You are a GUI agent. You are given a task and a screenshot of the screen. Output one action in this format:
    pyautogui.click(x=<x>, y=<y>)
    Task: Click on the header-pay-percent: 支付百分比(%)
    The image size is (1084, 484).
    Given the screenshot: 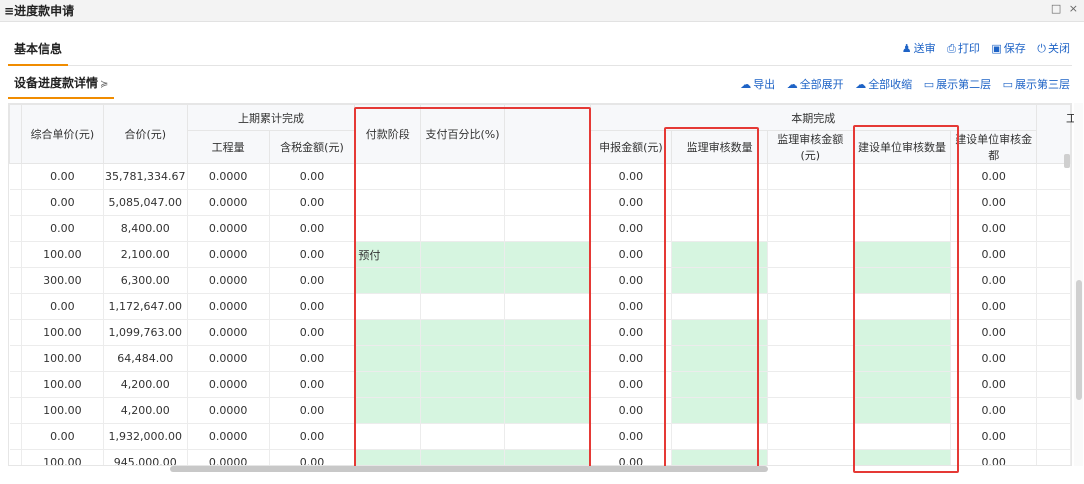 What is the action you would take?
    pyautogui.click(x=462, y=134)
    